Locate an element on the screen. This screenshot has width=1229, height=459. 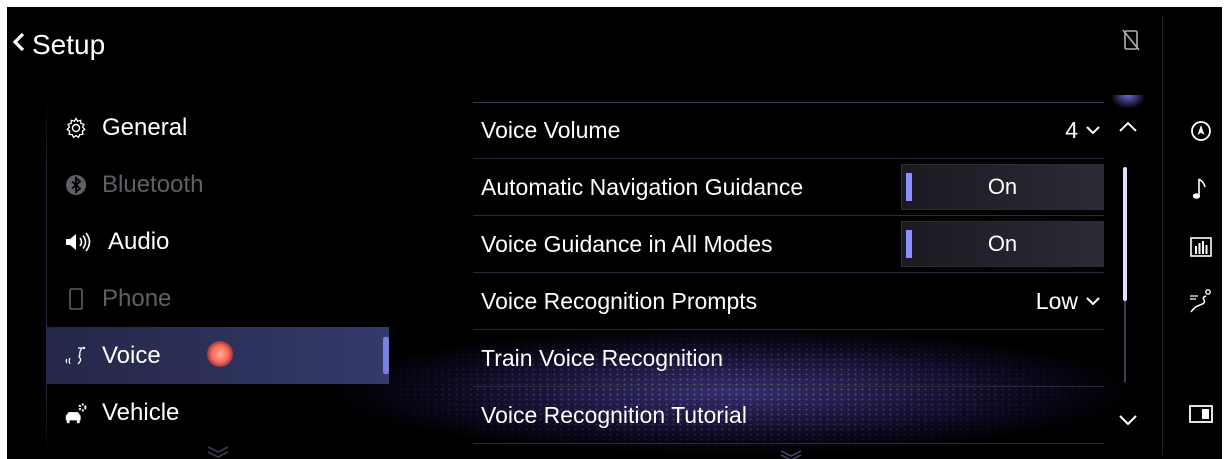
setting-label: Voice Volume is located at coordinates (551, 130).